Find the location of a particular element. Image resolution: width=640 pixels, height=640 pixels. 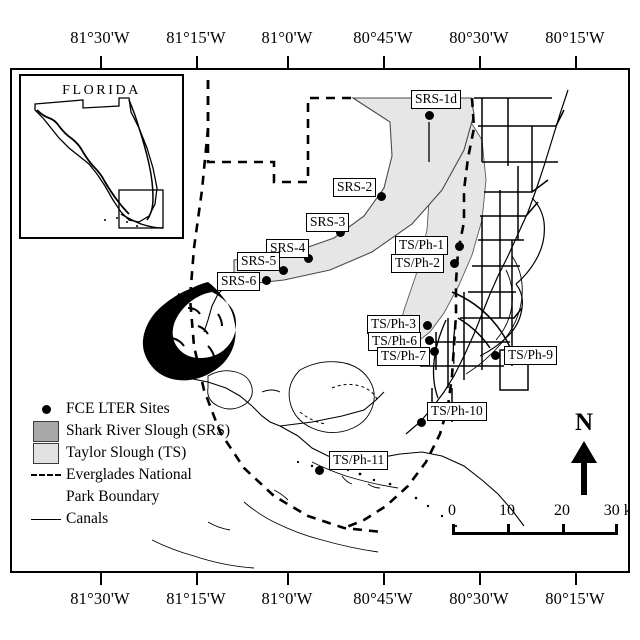

north-arrow-icon is located at coordinates (584, 468).